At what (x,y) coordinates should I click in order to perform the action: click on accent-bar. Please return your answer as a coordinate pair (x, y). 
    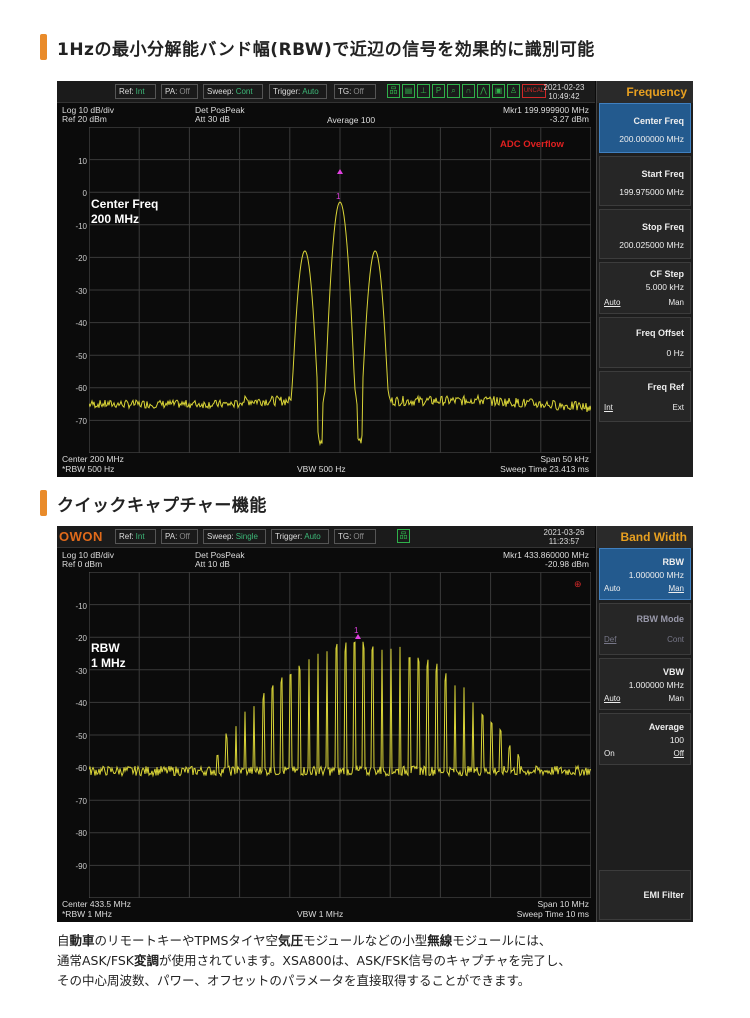
    Looking at the image, I should click on (43, 47).